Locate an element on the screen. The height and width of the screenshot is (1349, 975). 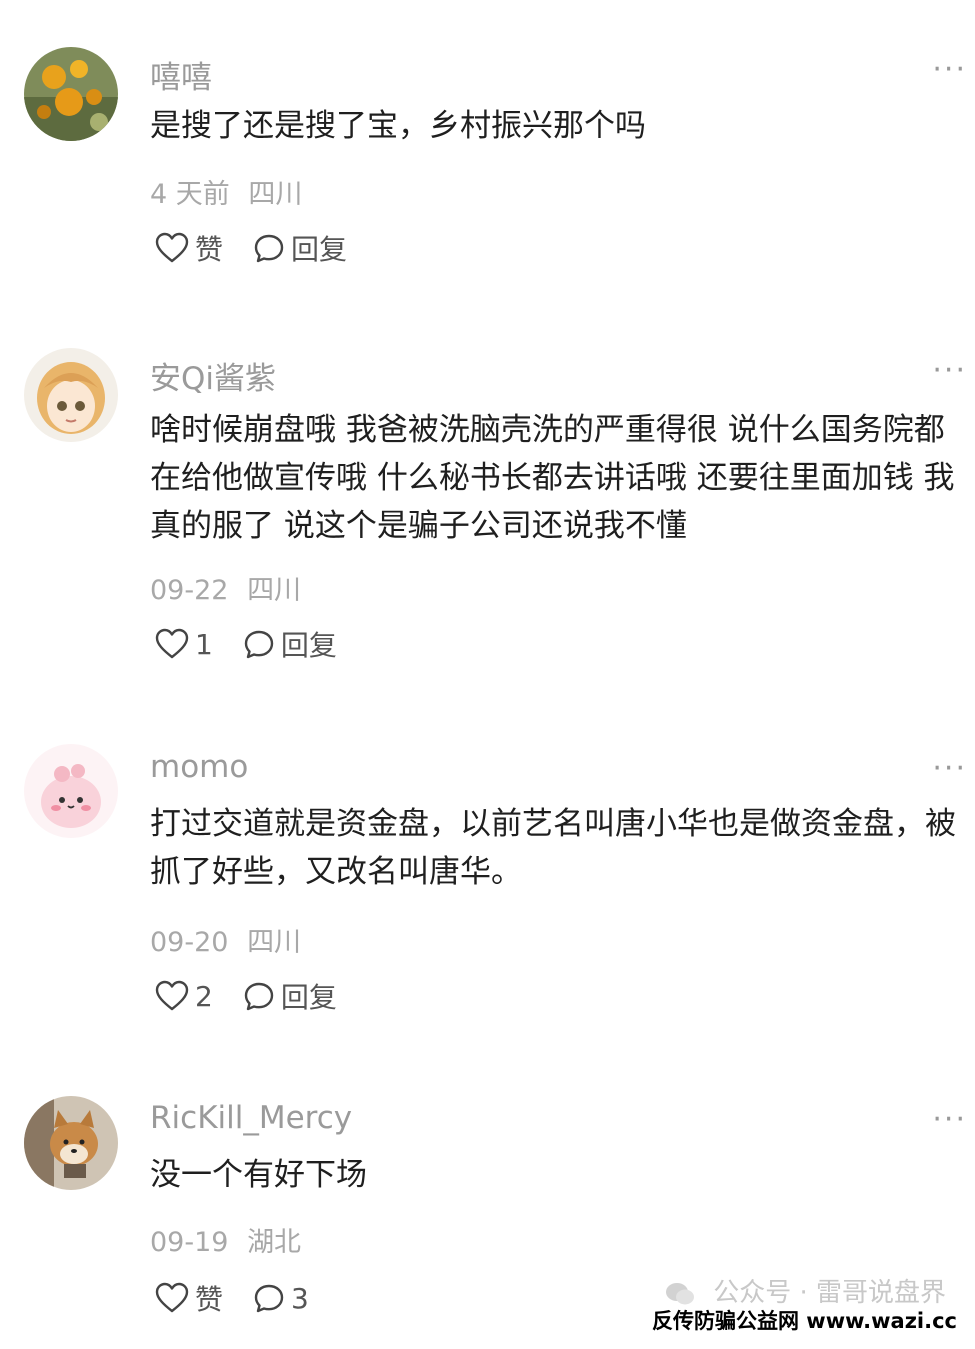
wechat-icon is located at coordinates (680, 1293).